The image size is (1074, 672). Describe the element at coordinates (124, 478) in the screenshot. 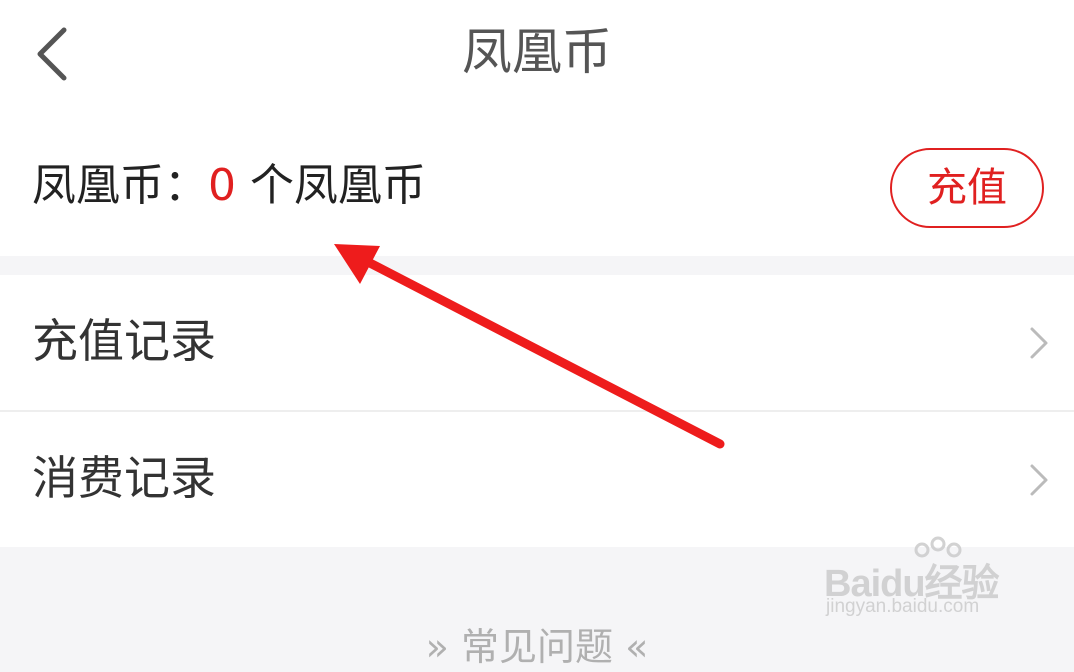

I see `menu-item-label: 消费记录` at that location.